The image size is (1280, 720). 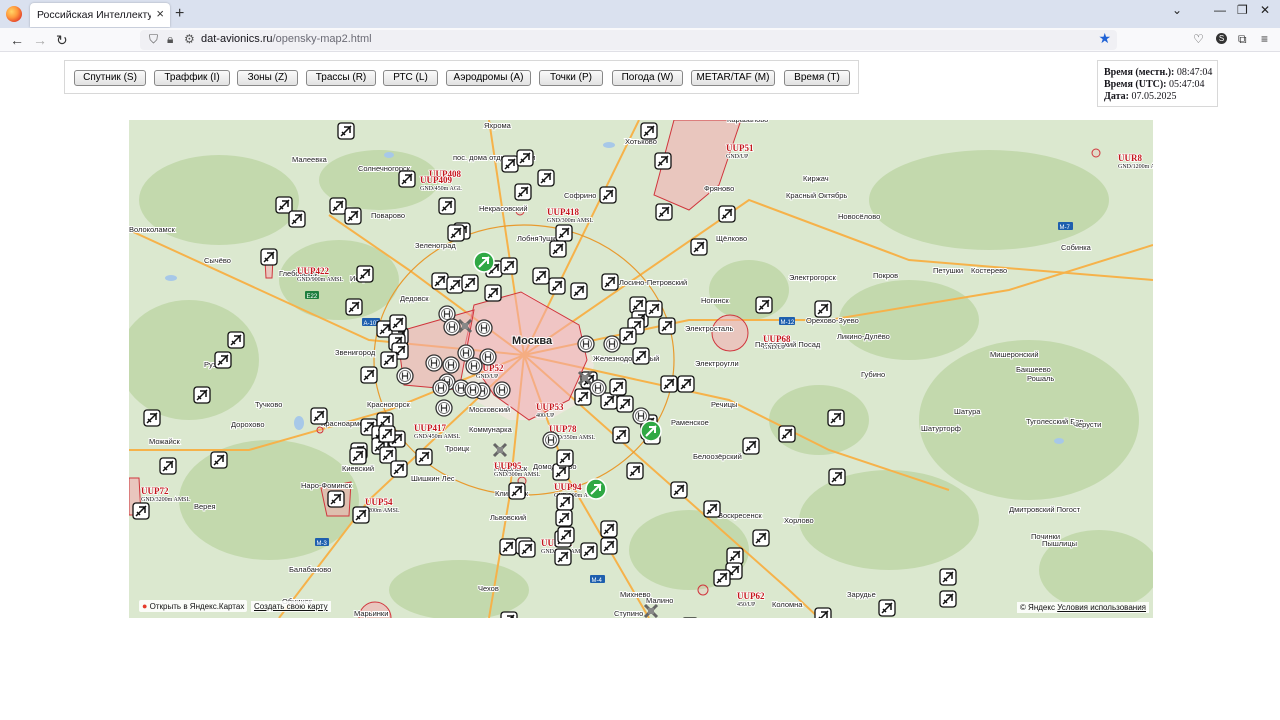 I want to click on metar-taf-button: METAR/TAF (M), so click(x=733, y=78).